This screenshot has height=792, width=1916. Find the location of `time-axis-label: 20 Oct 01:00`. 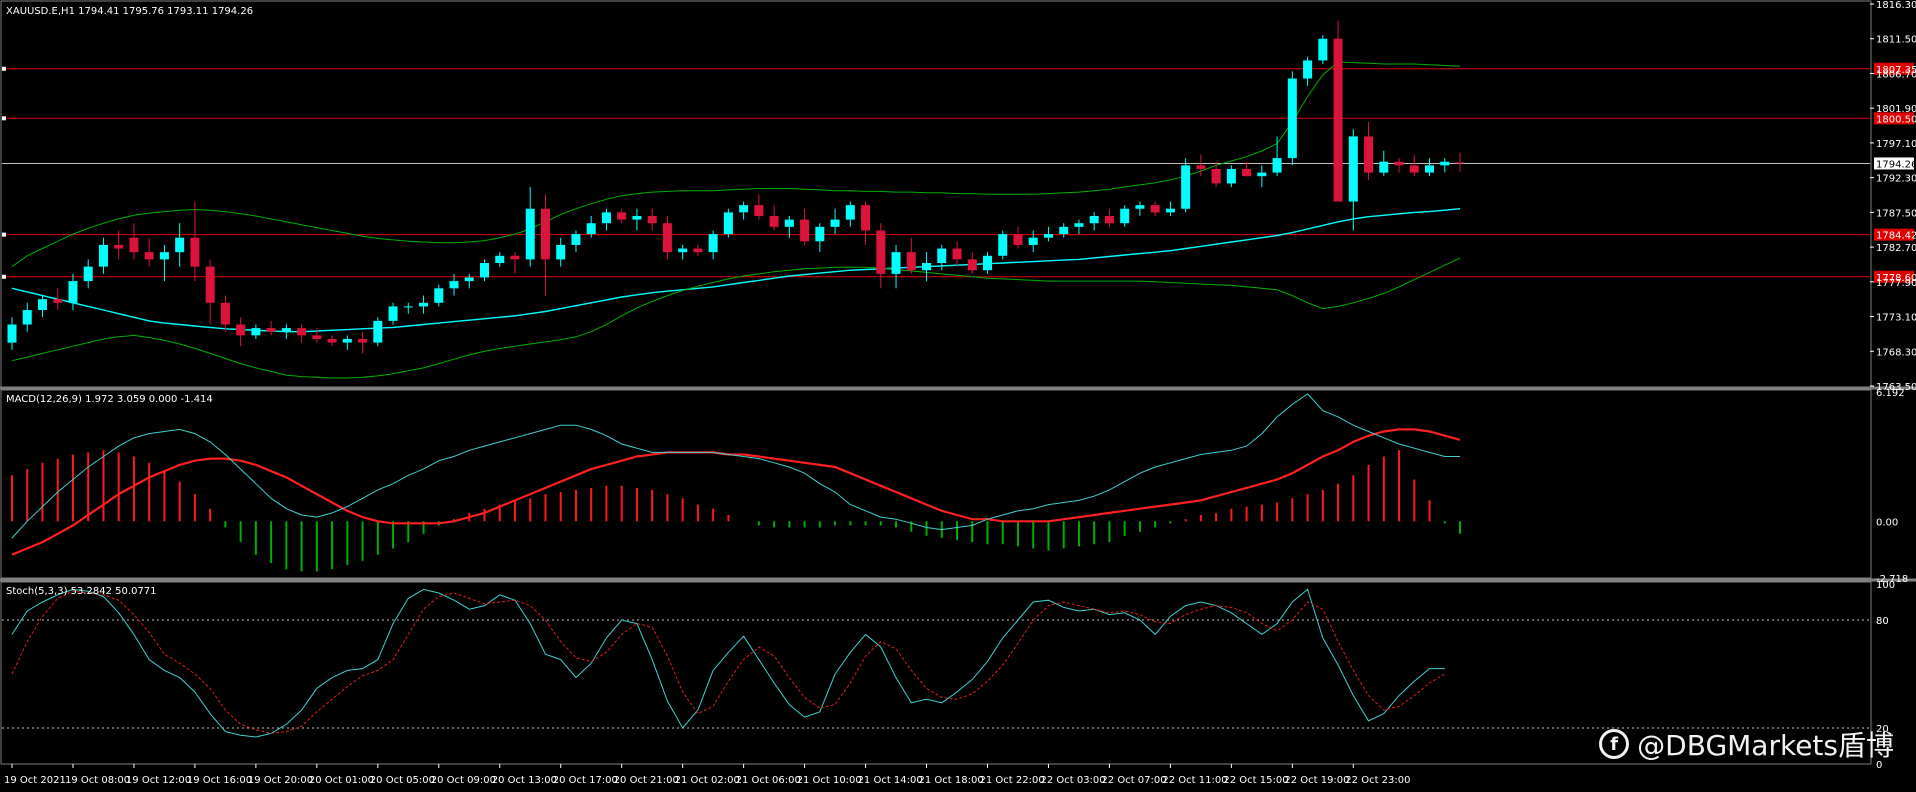

time-axis-label: 20 Oct 01:00 is located at coordinates (341, 780).